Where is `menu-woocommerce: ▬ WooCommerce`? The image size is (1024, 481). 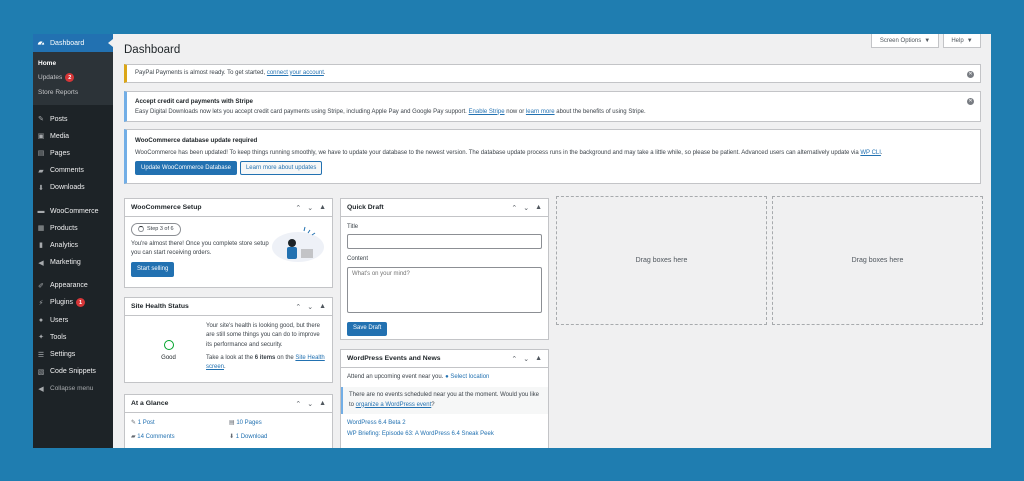
menu-woocommerce: ▬ WooCommerce is located at coordinates (73, 210).